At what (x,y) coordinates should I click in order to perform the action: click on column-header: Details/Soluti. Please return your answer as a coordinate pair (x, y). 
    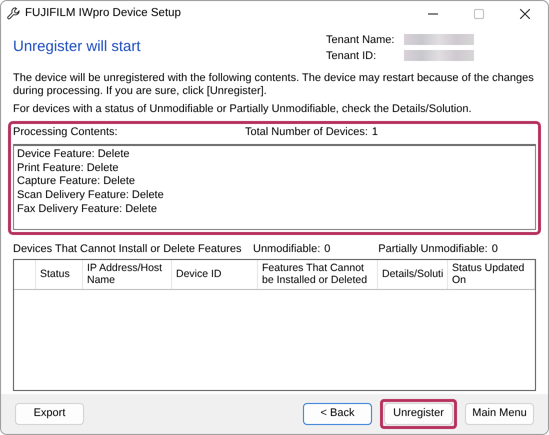
    Looking at the image, I should click on (413, 274).